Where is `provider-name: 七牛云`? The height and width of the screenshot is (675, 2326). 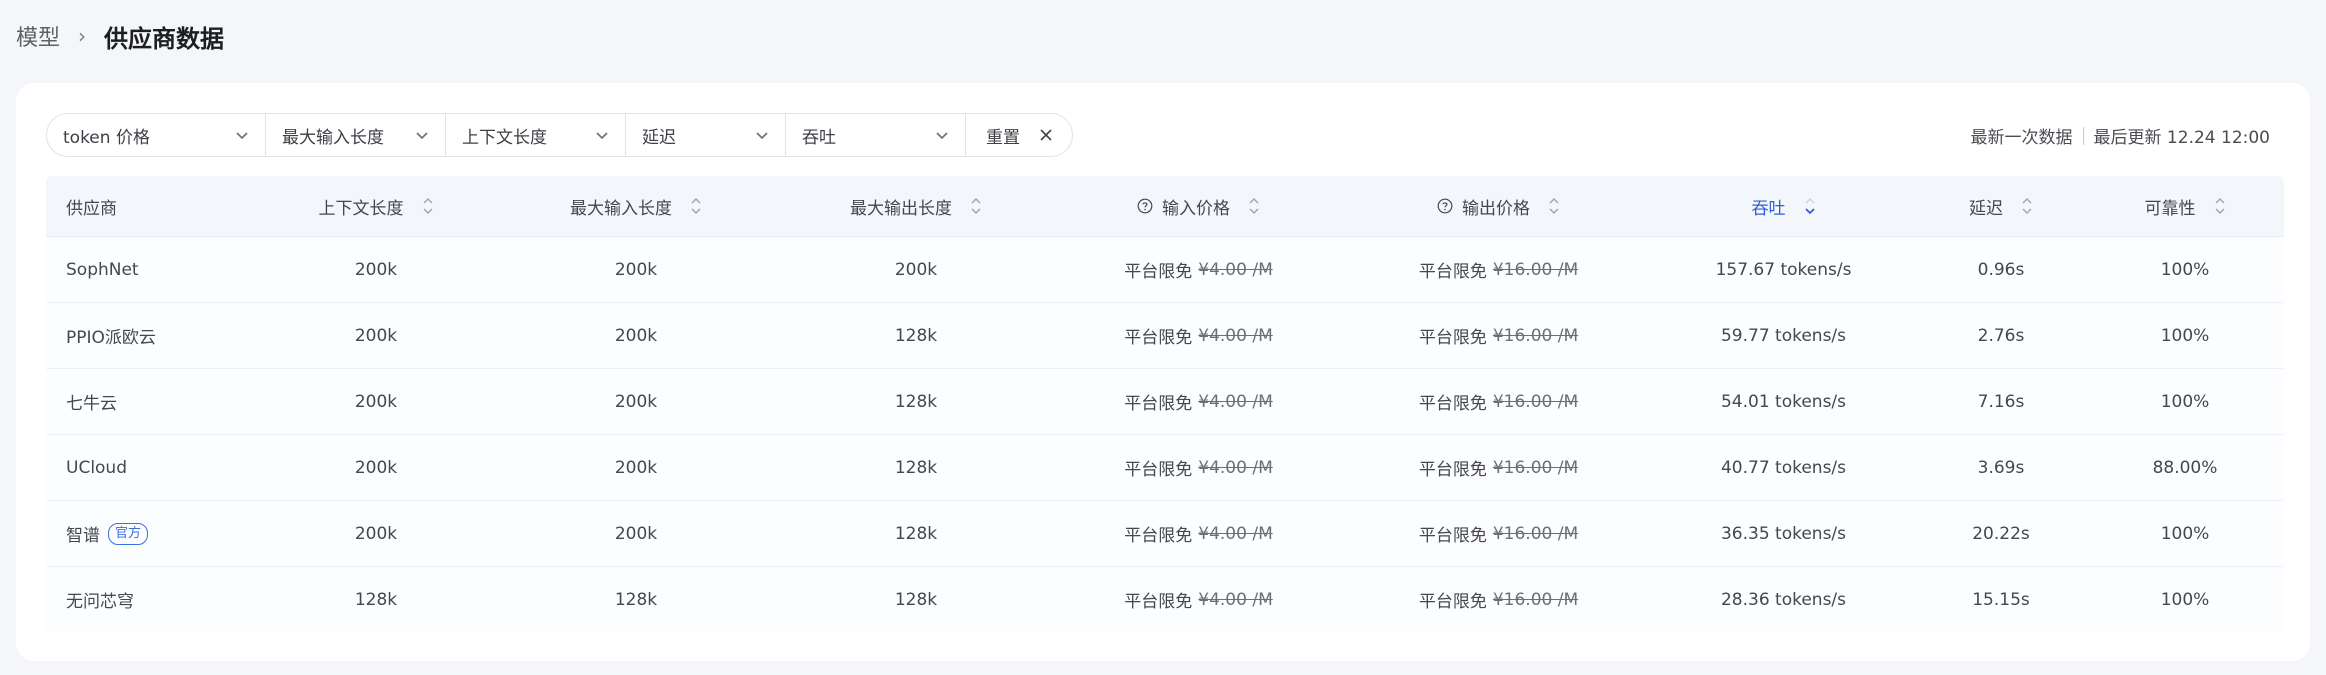
provider-name: 七牛云 is located at coordinates (153, 401).